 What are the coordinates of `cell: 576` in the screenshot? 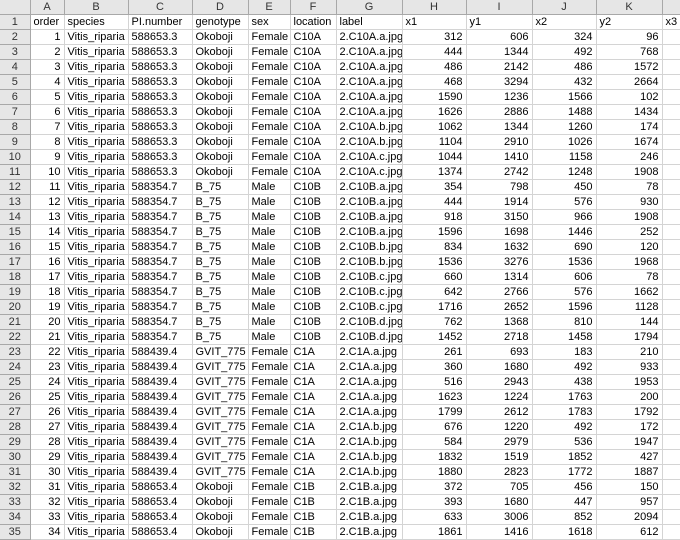 It's located at (564, 202).